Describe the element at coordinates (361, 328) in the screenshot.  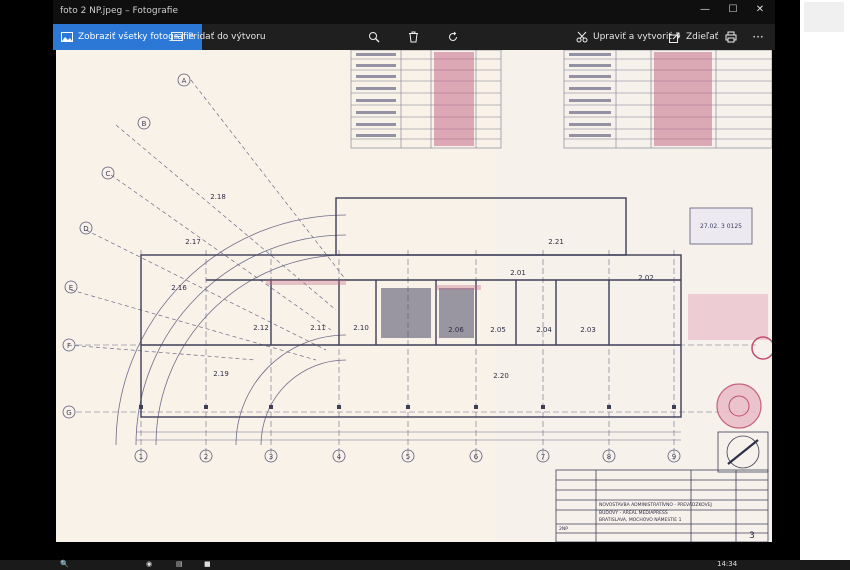
I see `room-label: 2.10` at that location.